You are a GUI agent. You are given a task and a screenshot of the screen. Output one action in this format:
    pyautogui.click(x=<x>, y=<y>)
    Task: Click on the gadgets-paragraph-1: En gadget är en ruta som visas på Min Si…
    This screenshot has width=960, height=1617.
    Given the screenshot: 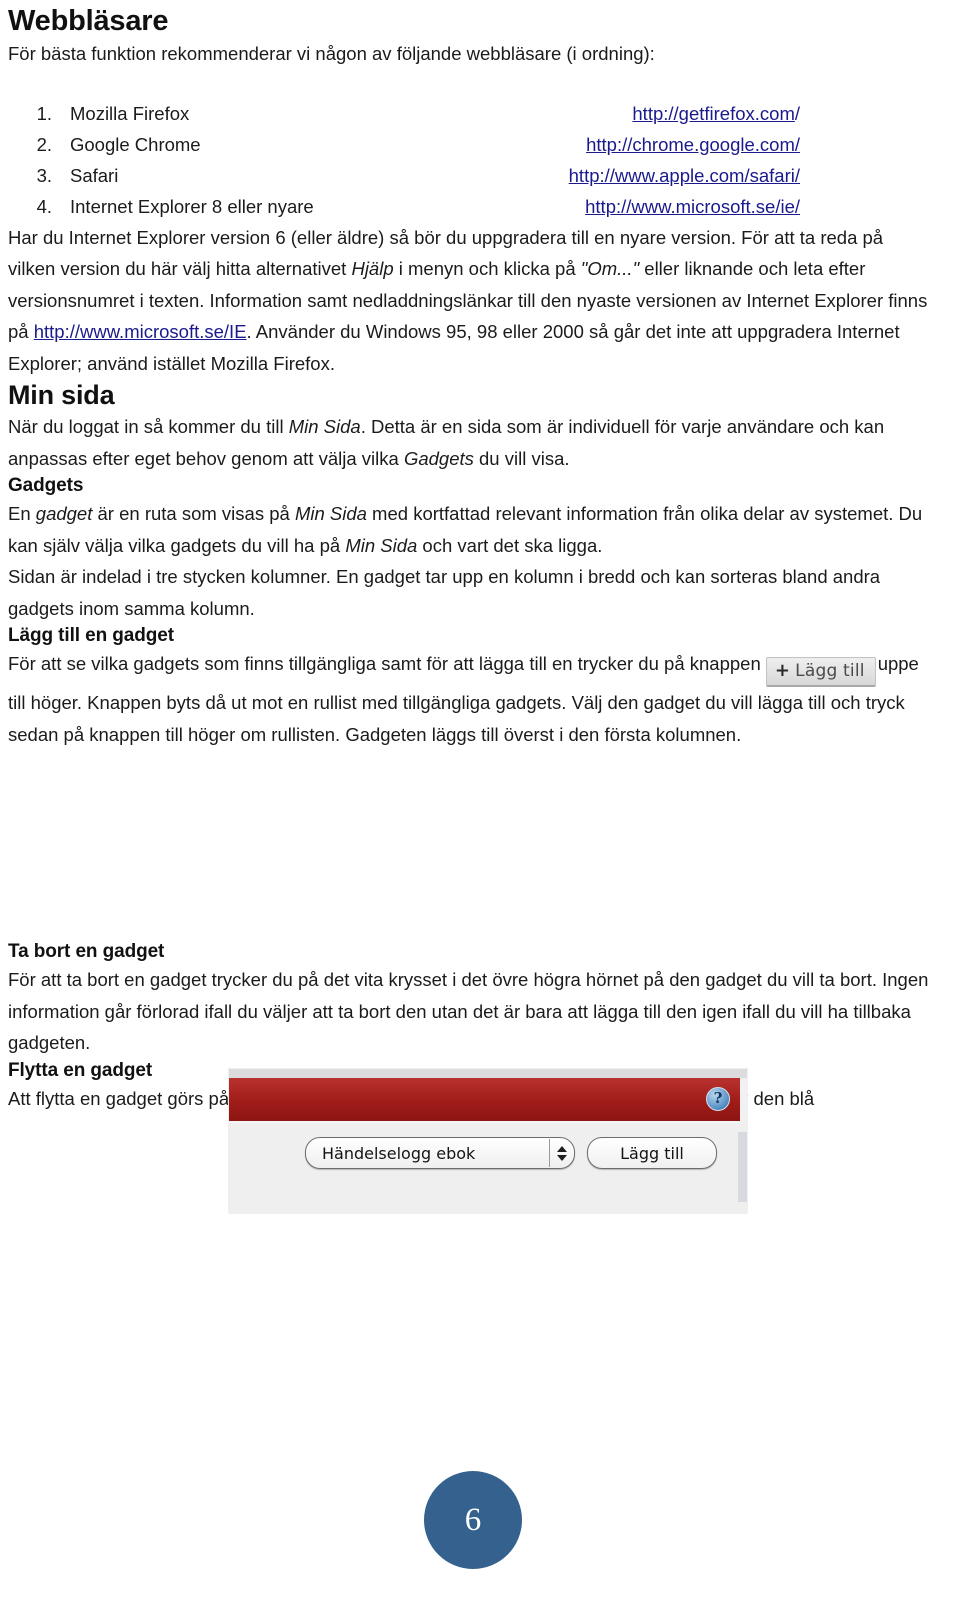 What is the action you would take?
    pyautogui.click(x=469, y=529)
    